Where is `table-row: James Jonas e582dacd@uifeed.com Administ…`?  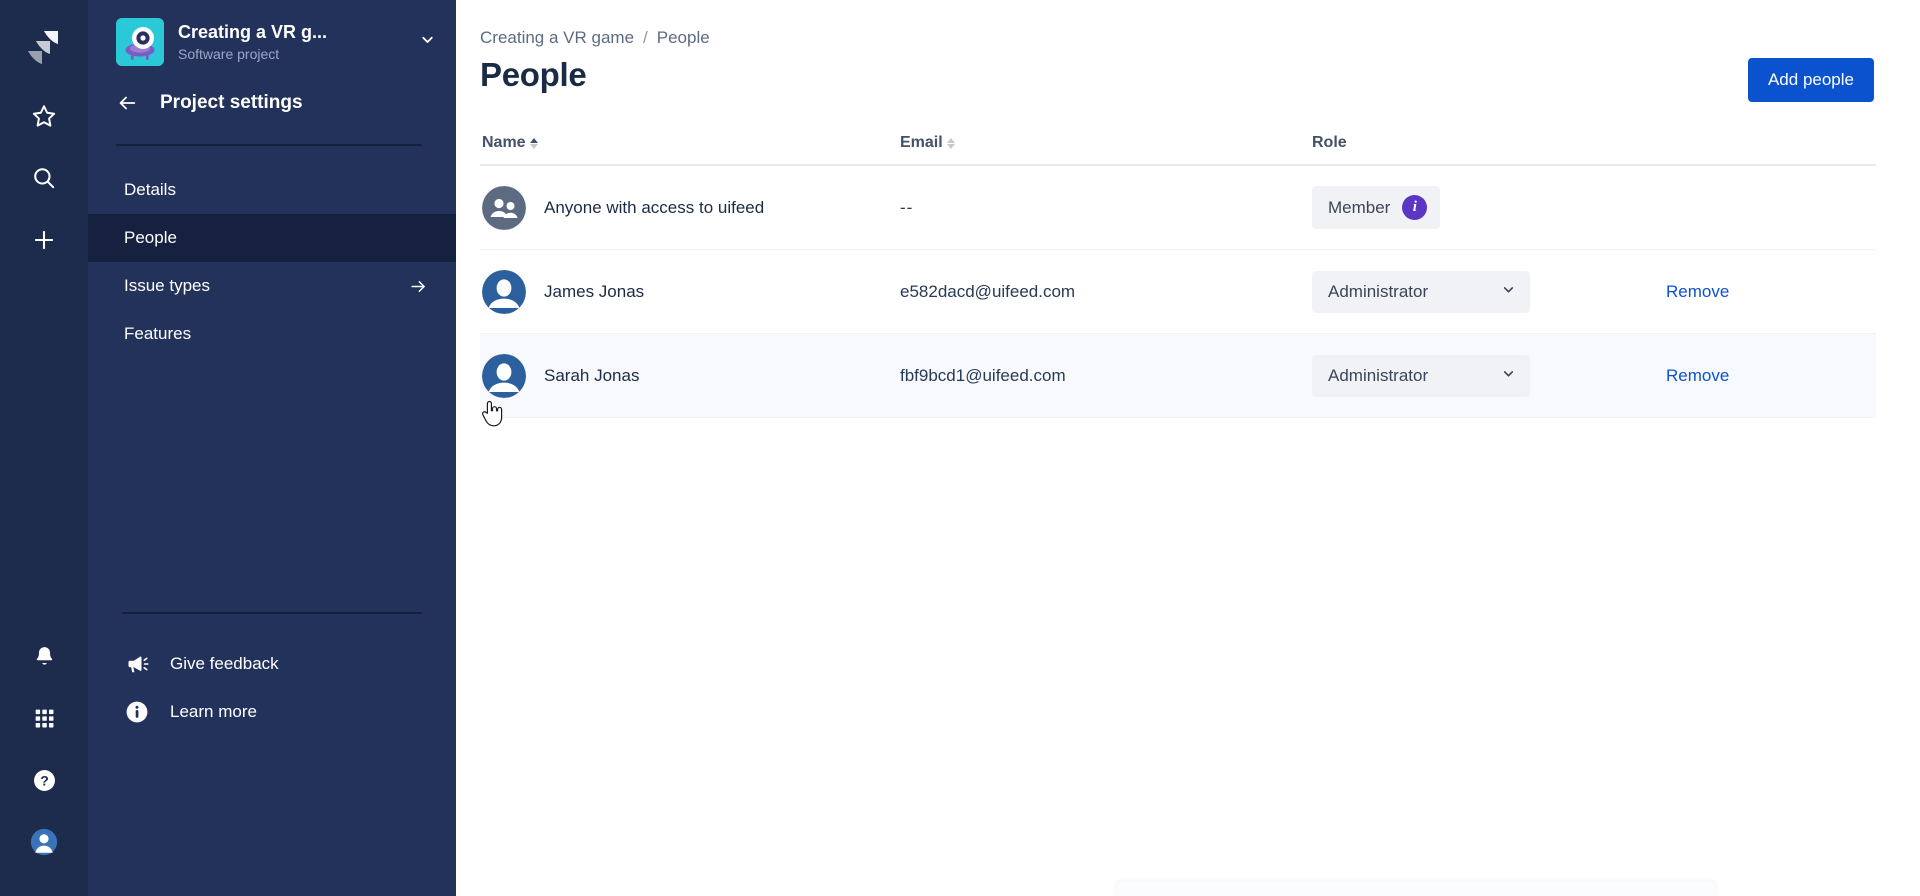 table-row: James Jonas e582dacd@uifeed.com Administ… is located at coordinates (1178, 292).